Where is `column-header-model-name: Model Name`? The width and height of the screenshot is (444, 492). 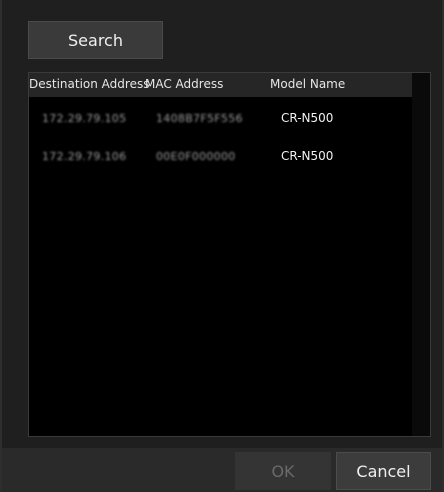 column-header-model-name: Model Name is located at coordinates (307, 84).